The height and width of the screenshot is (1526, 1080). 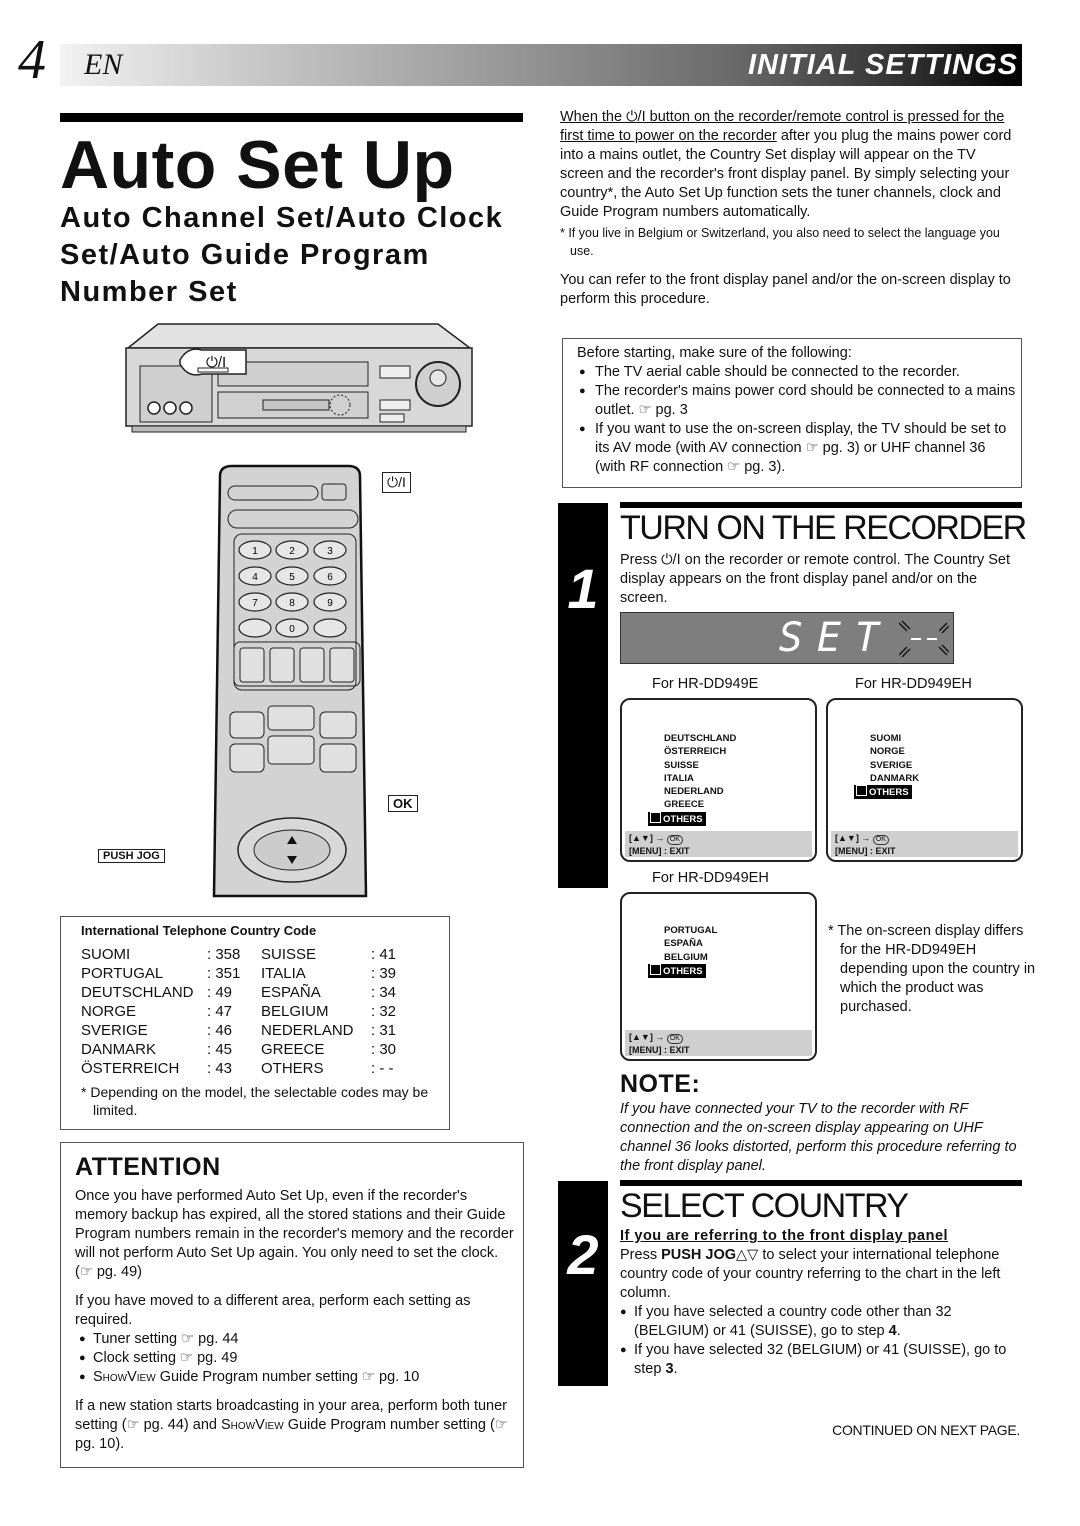 What do you see at coordinates (396, 482) in the screenshot?
I see `remote-power-callout: ⏻/I` at bounding box center [396, 482].